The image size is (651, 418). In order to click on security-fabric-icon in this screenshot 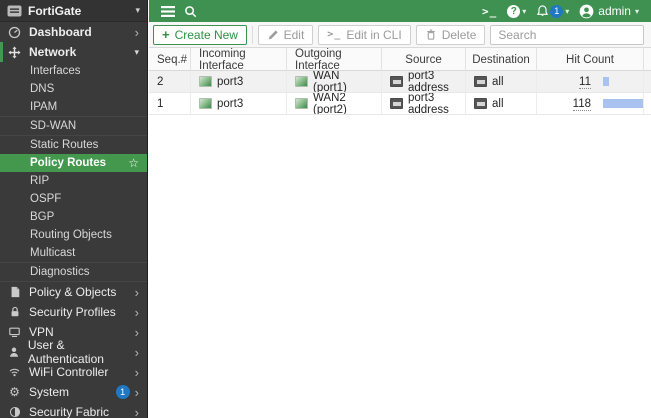, I will do `click(14, 411)`.